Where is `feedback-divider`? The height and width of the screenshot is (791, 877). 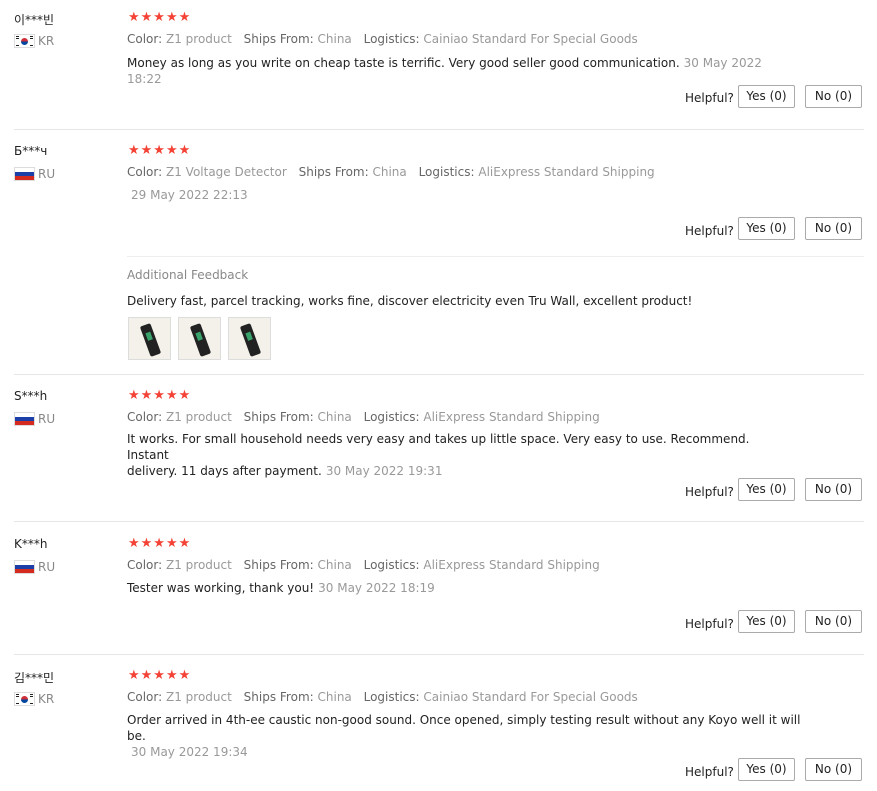
feedback-divider is located at coordinates (495, 256).